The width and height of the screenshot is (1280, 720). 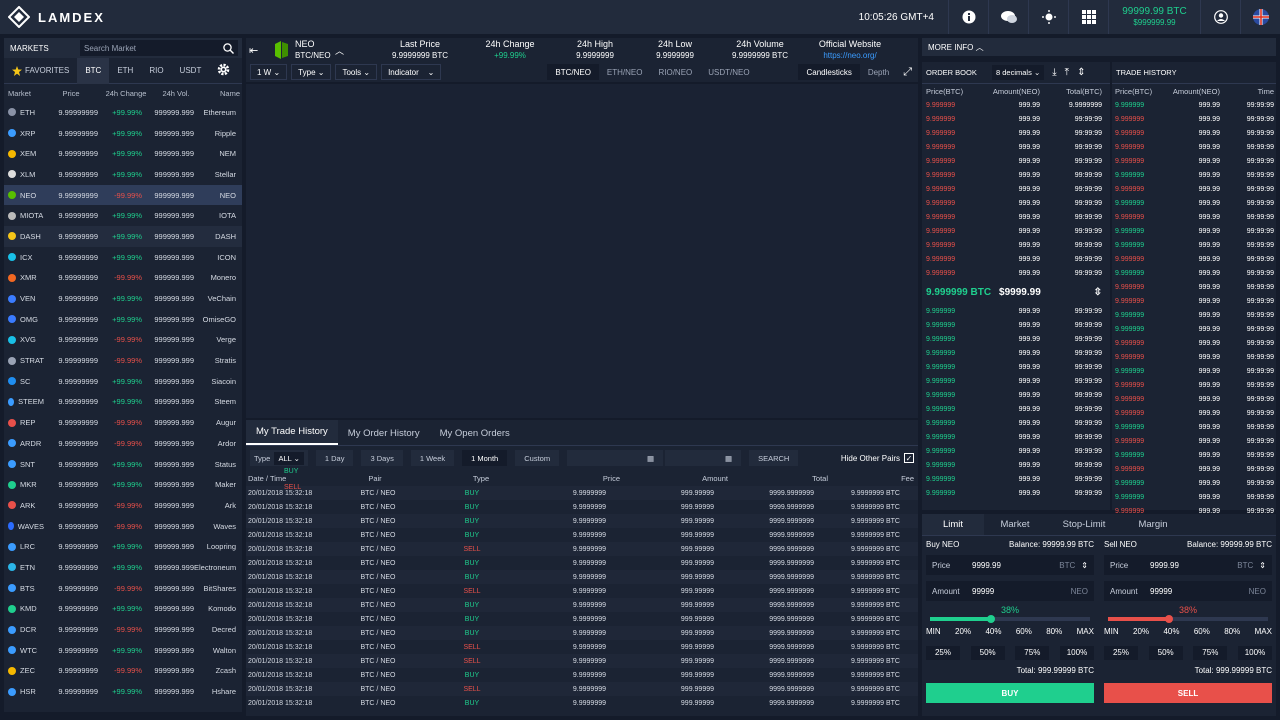 I want to click on buy-mark: MAX, so click(x=1085, y=631).